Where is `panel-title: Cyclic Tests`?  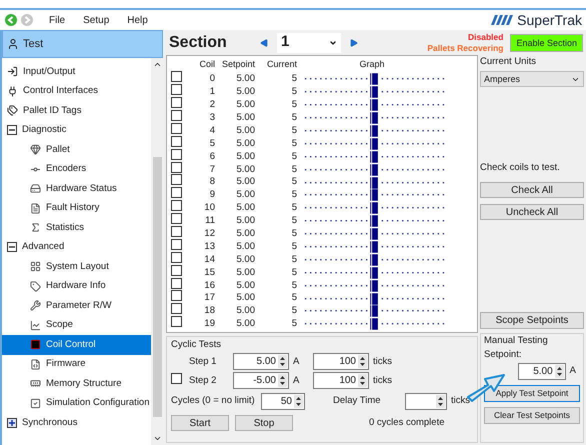
panel-title: Cyclic Tests is located at coordinates (196, 345).